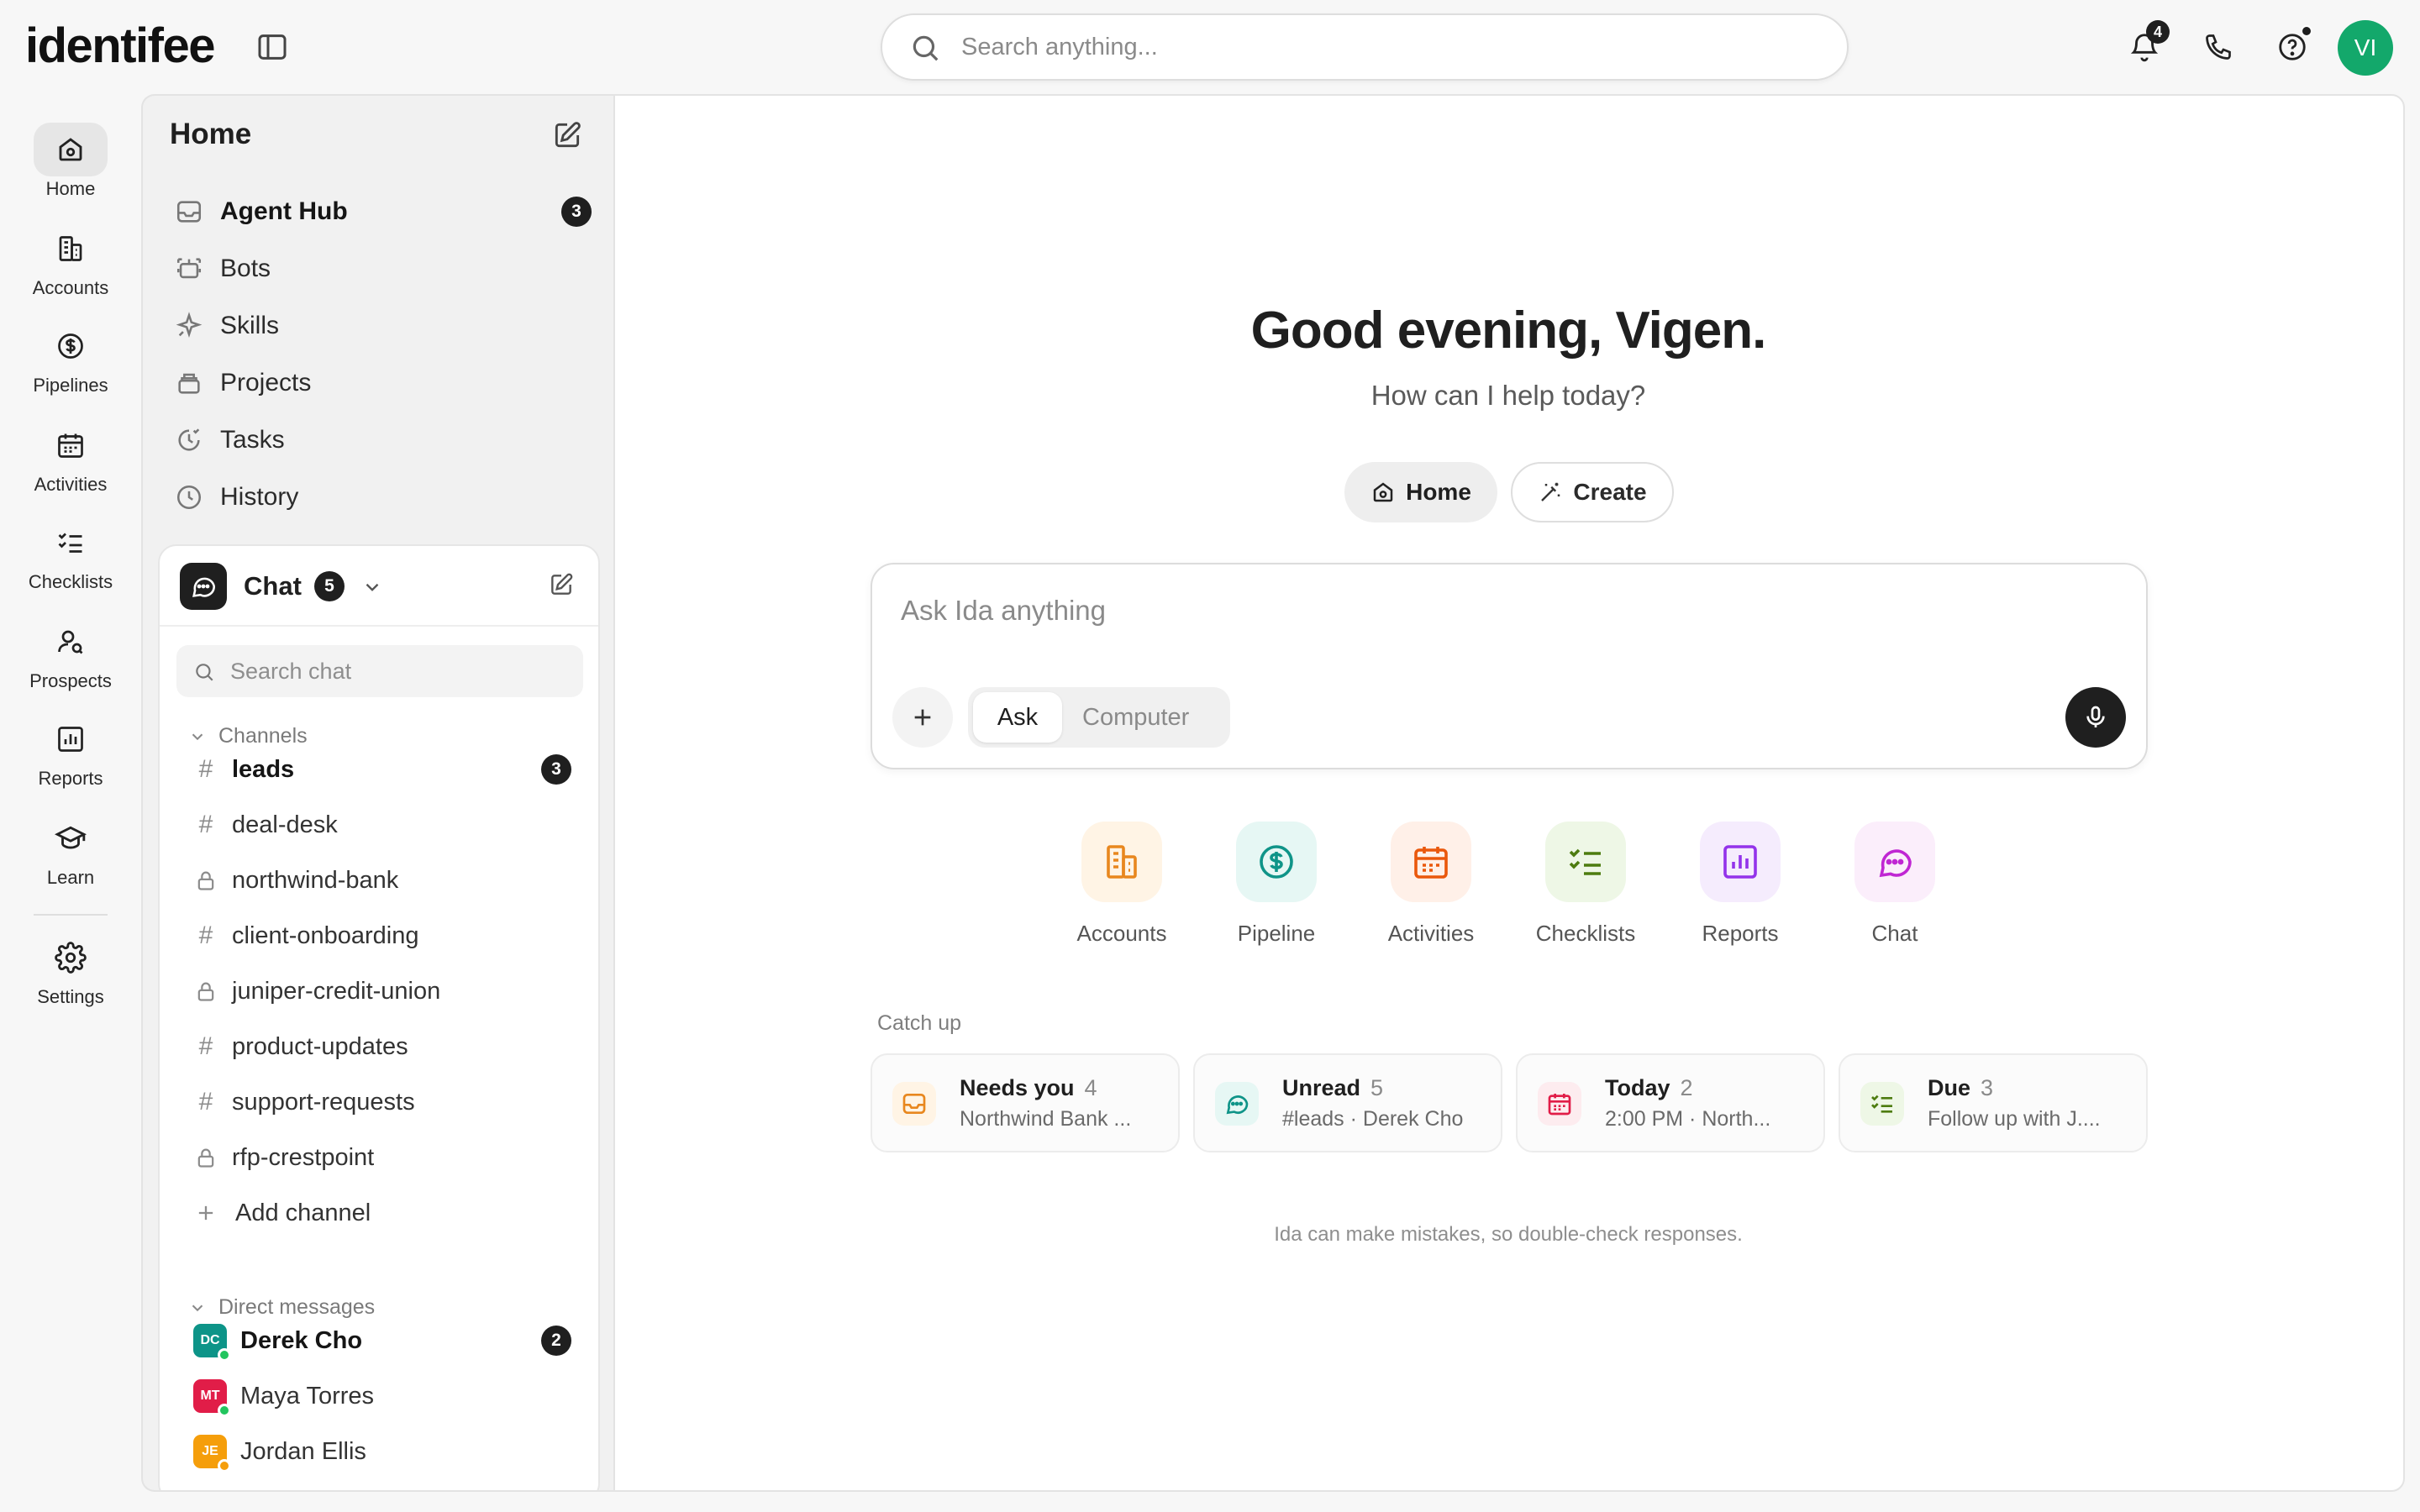 The width and height of the screenshot is (2420, 1512). I want to click on quick-action-accounts: Accounts, so click(1122, 884).